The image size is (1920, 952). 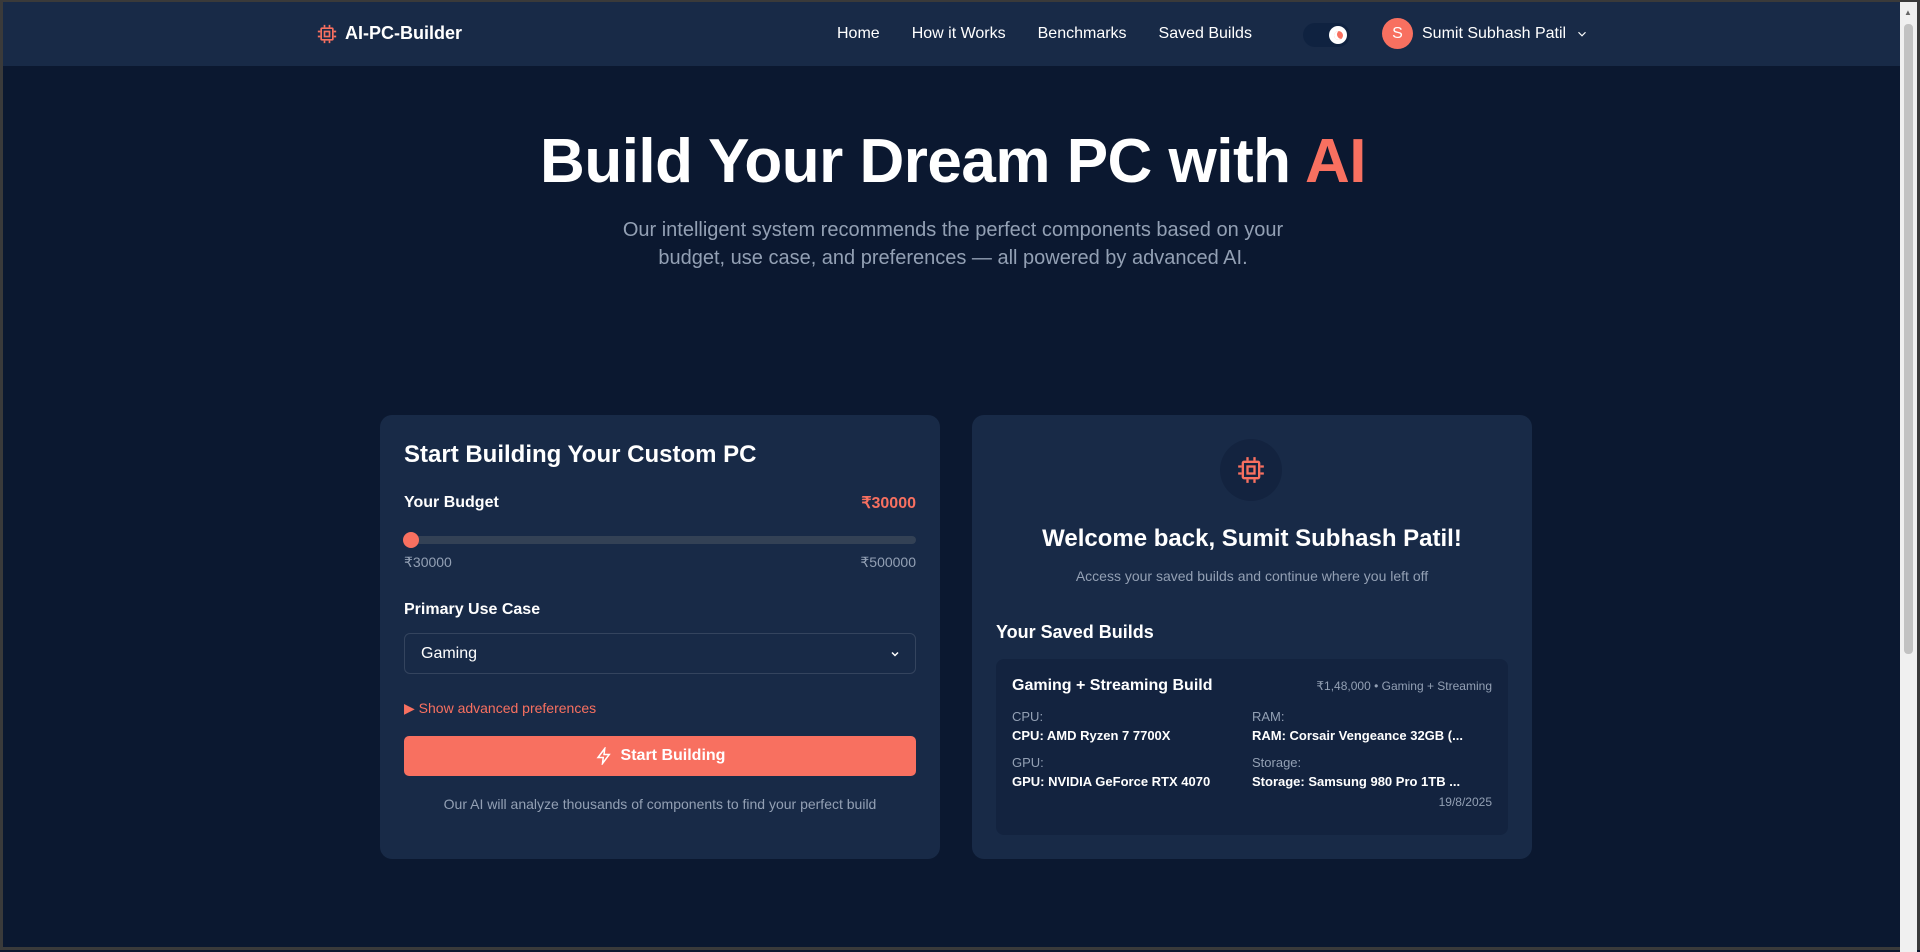 I want to click on use-case-select: Gaming, so click(x=660, y=653).